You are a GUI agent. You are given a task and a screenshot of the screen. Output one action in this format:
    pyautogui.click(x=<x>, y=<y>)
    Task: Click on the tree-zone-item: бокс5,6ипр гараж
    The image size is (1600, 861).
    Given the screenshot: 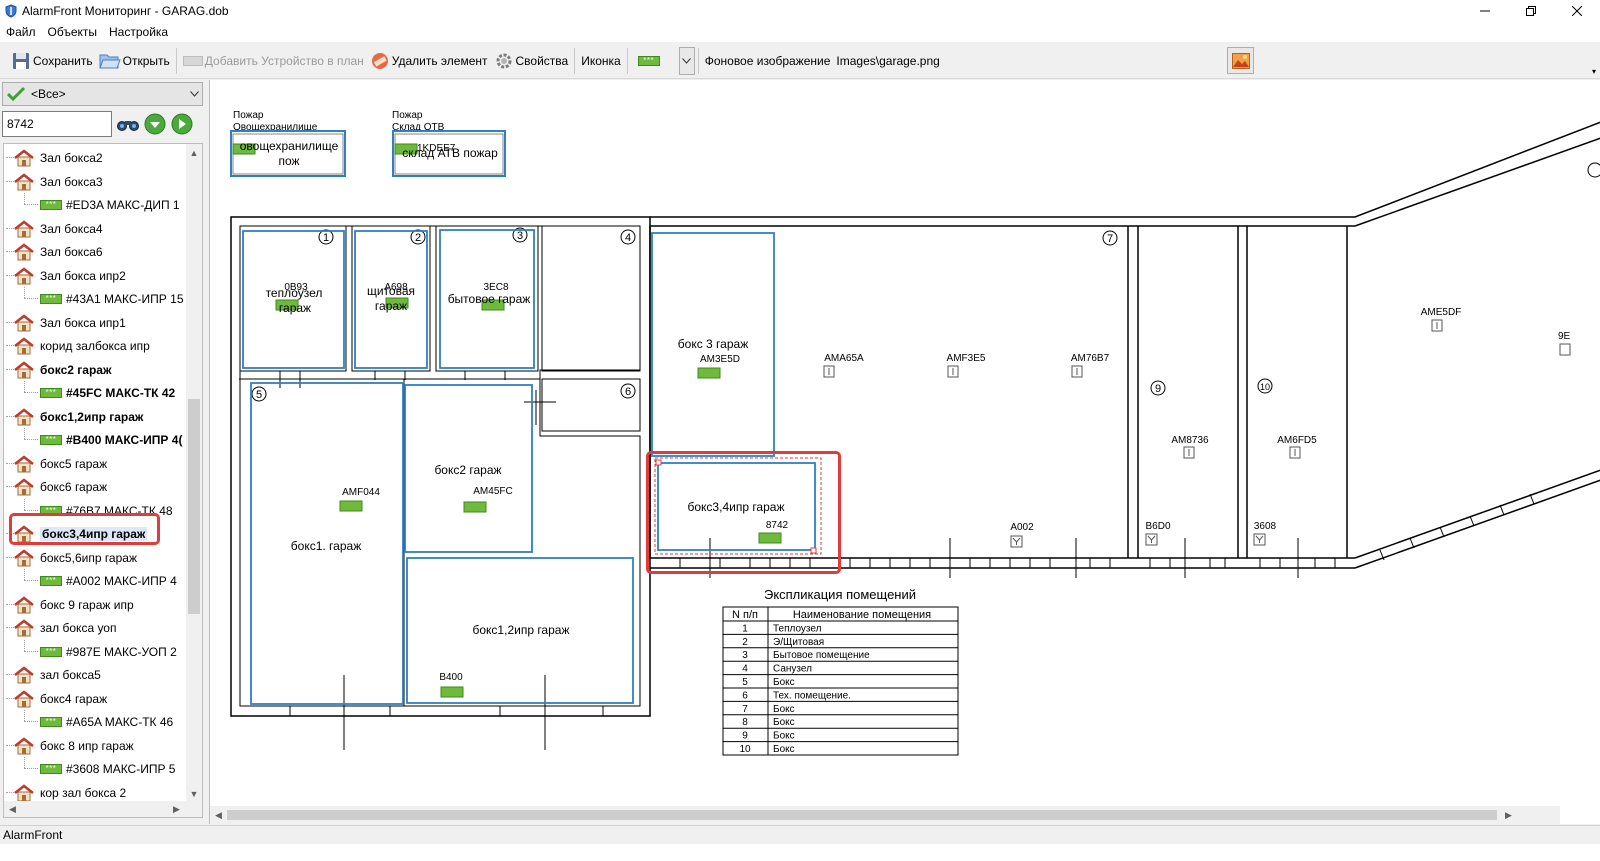 What is the action you would take?
    pyautogui.click(x=95, y=557)
    